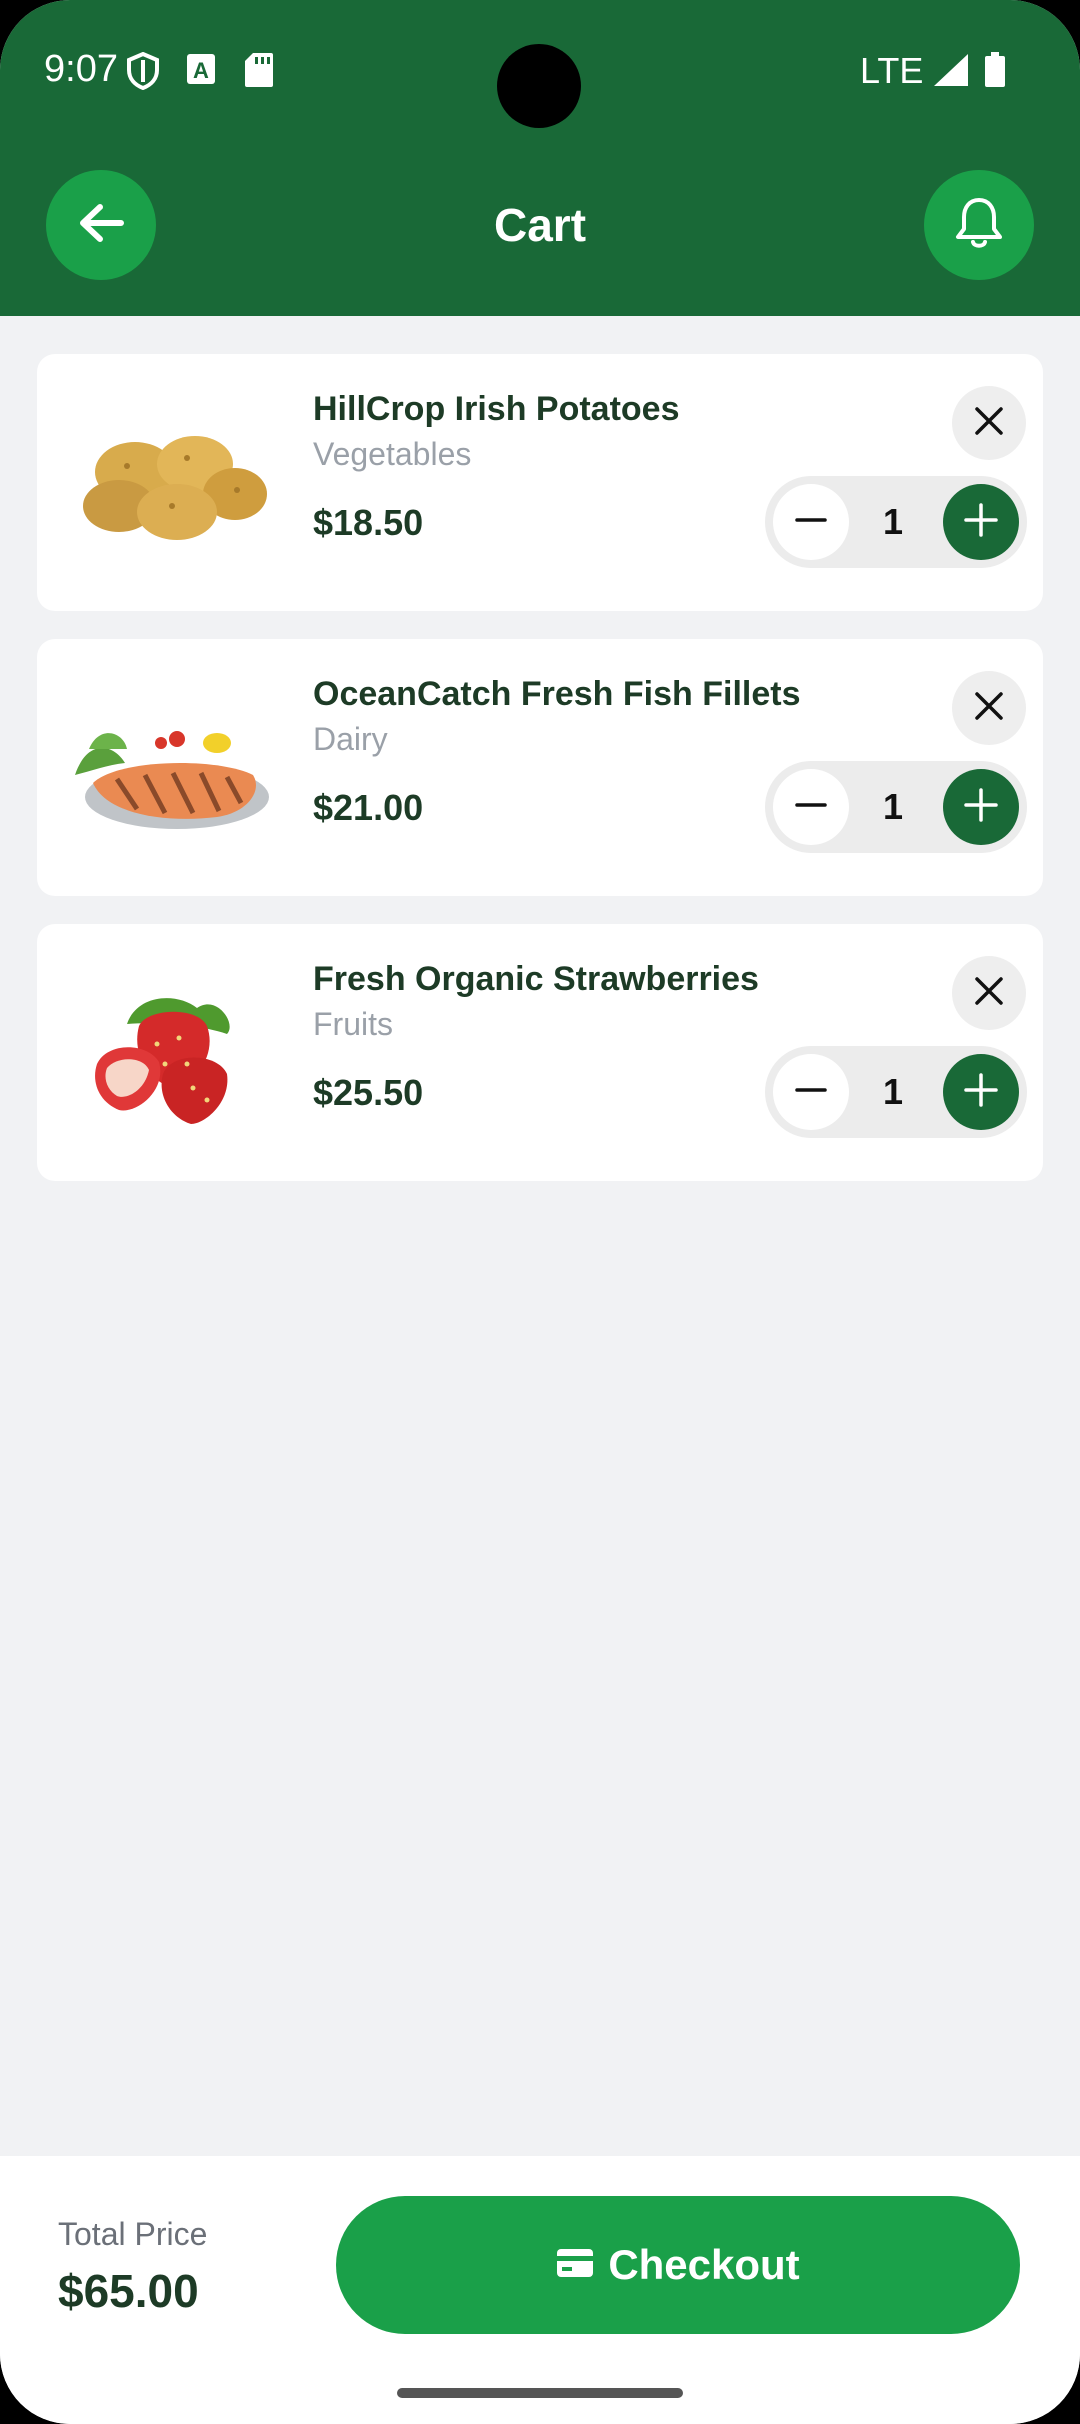 Image resolution: width=1080 pixels, height=2424 pixels. What do you see at coordinates (951, 72) in the screenshot?
I see `signal-icon` at bounding box center [951, 72].